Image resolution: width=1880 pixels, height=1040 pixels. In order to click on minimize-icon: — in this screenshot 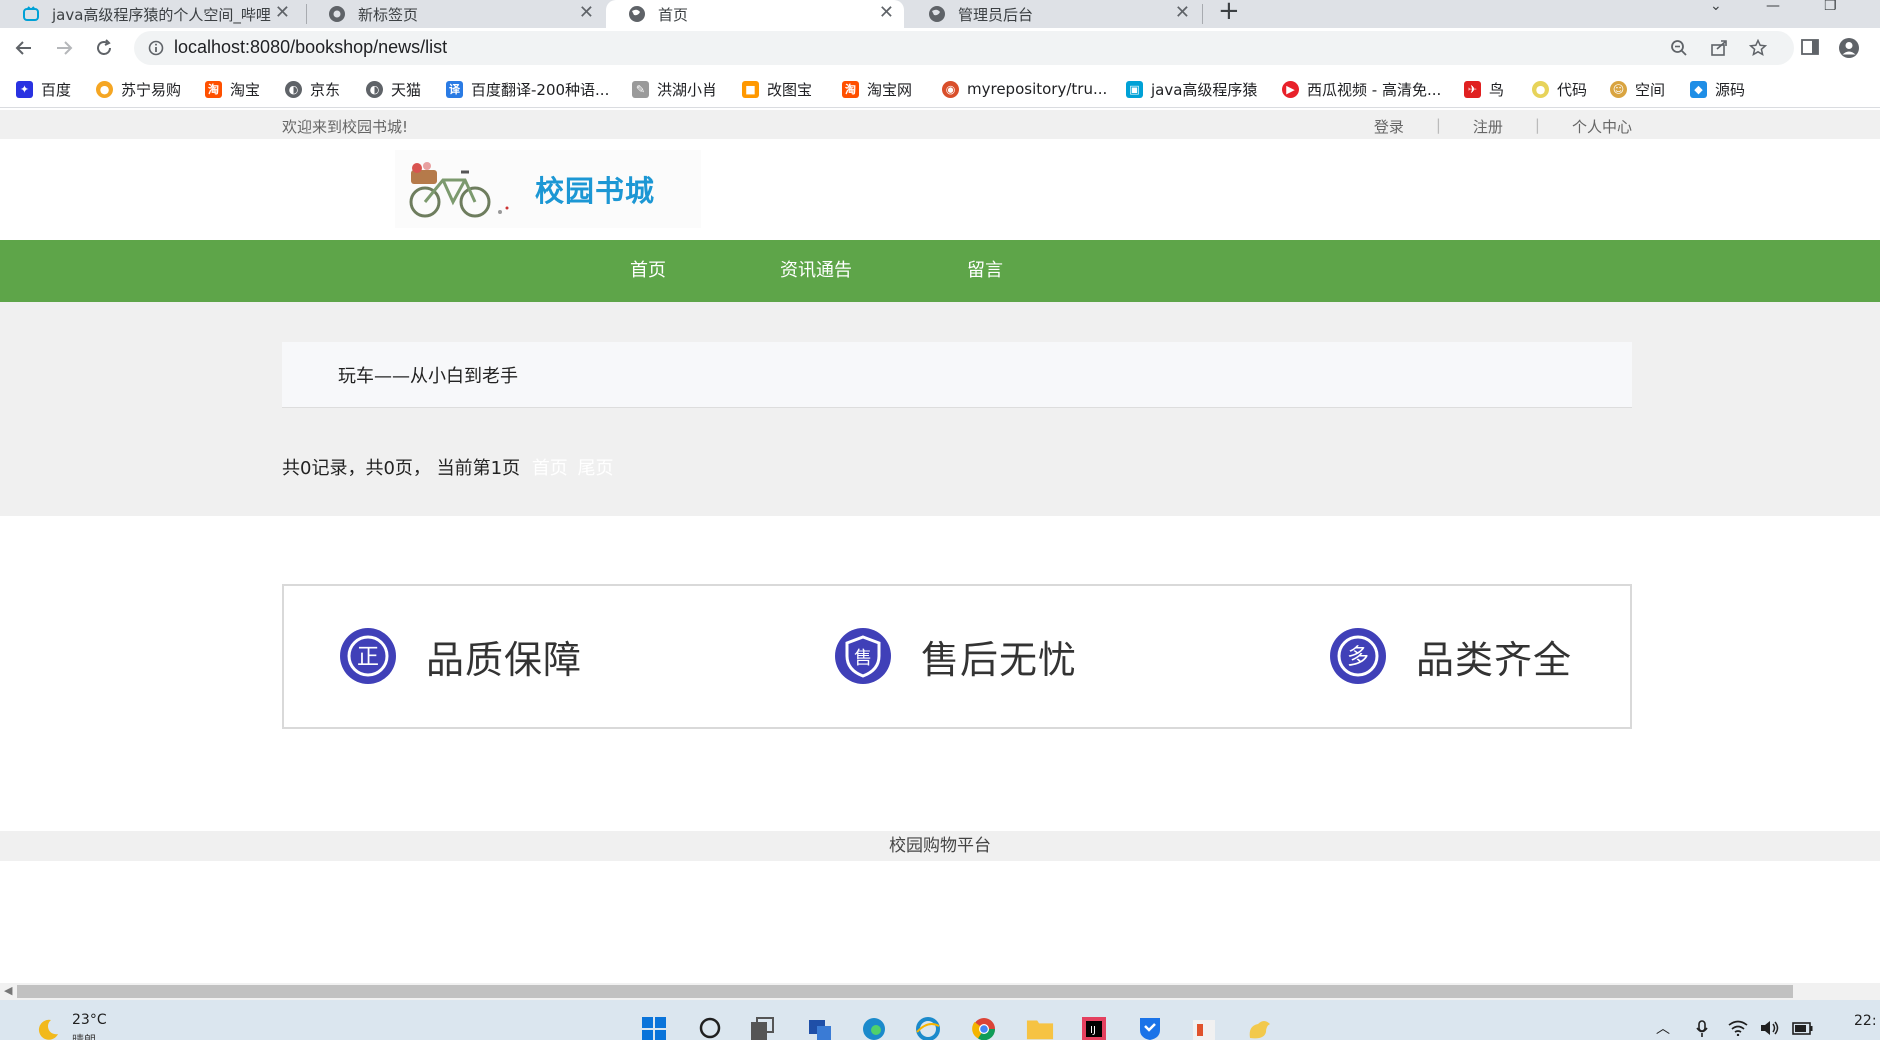, I will do `click(1773, 7)`.